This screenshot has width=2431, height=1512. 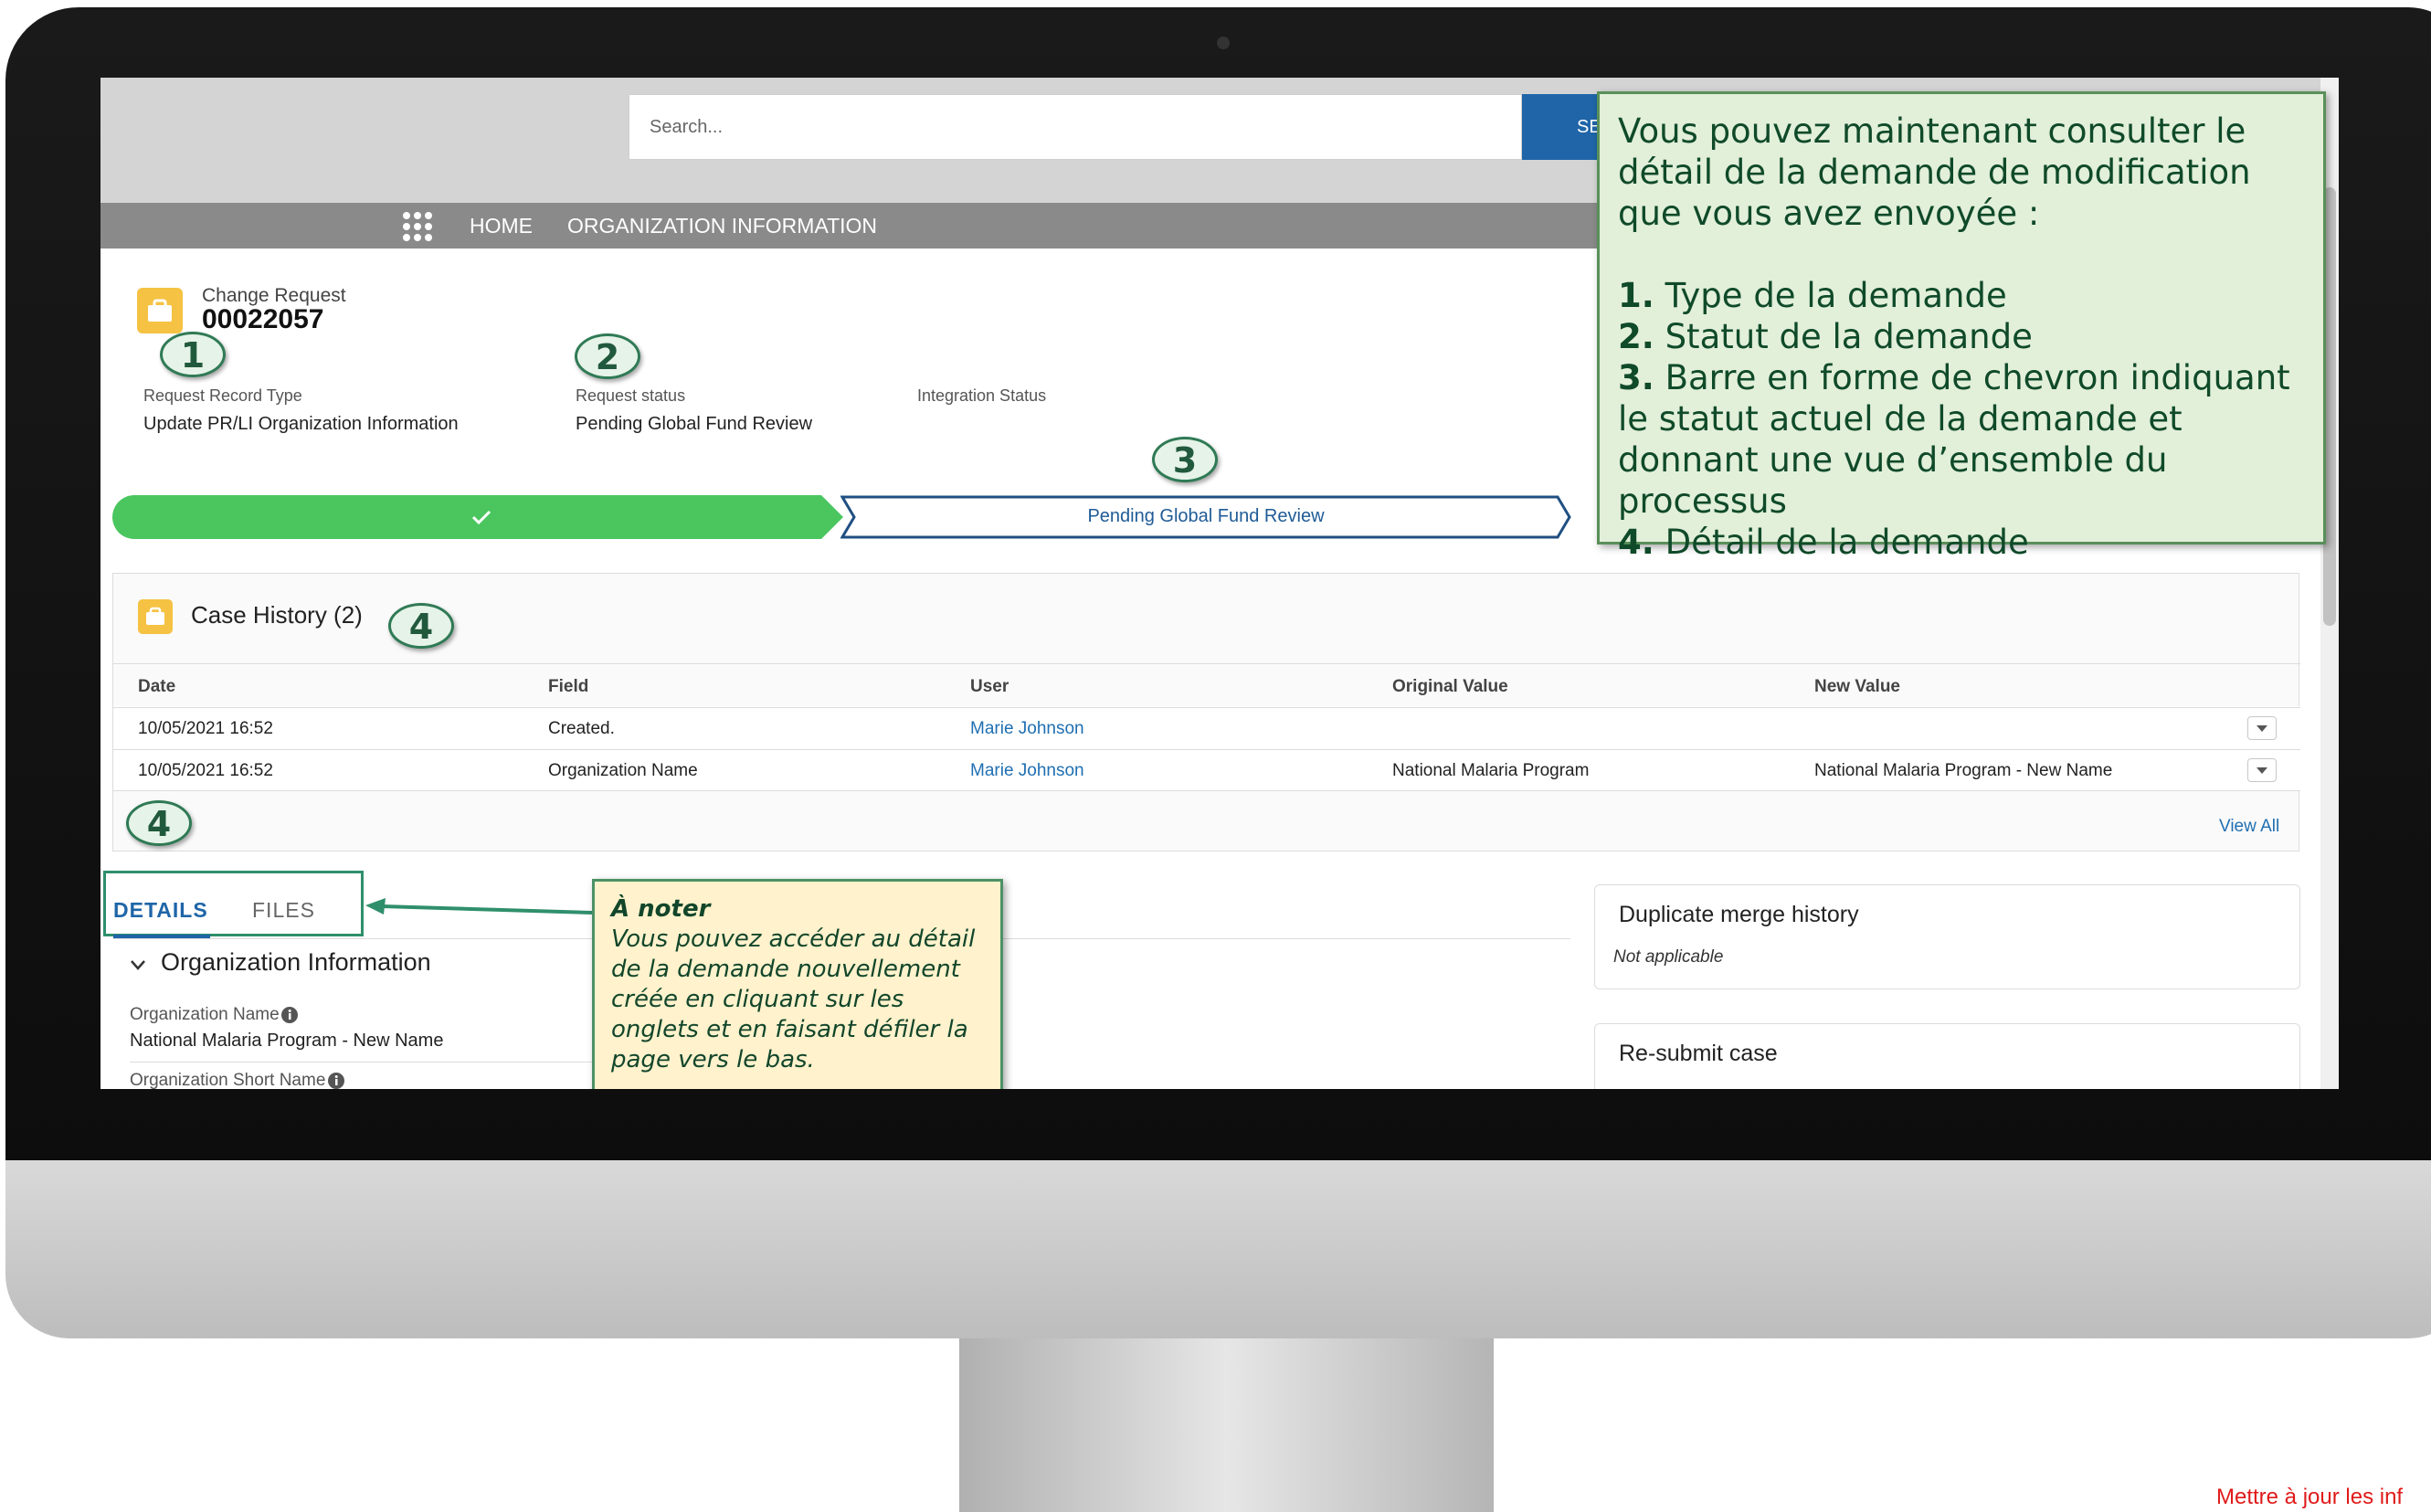 I want to click on callout-item-text: Détail de la demande, so click(x=1842, y=542).